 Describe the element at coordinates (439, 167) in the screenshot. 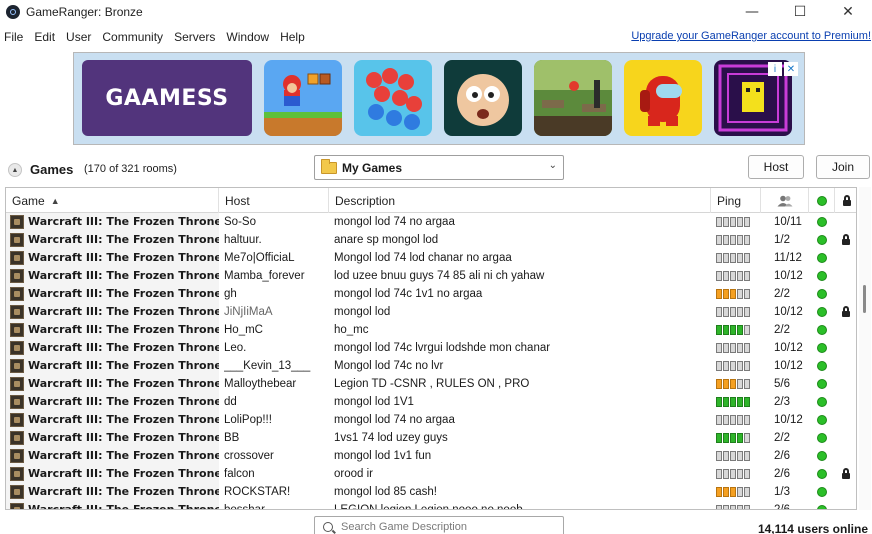

I see `game-filter-dropdown: My Games ⌄` at that location.